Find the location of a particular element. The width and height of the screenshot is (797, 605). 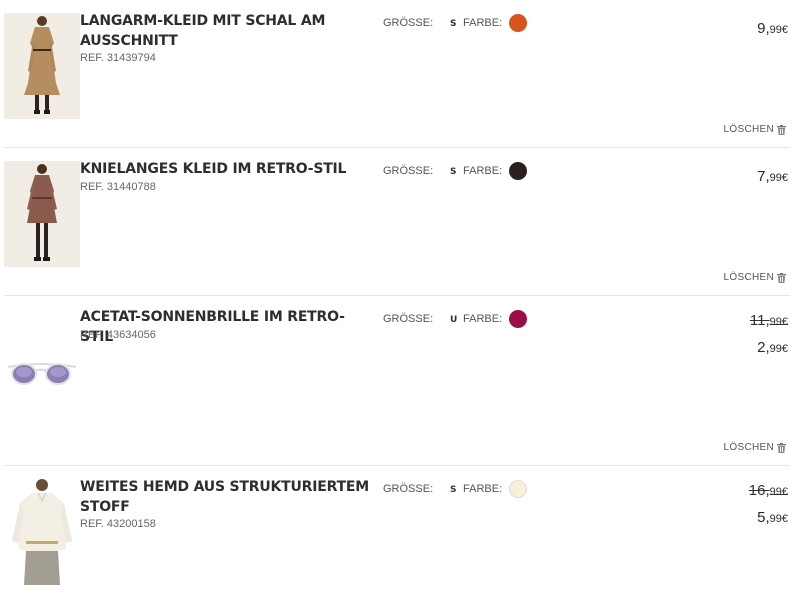

size-value: U is located at coordinates (454, 320).